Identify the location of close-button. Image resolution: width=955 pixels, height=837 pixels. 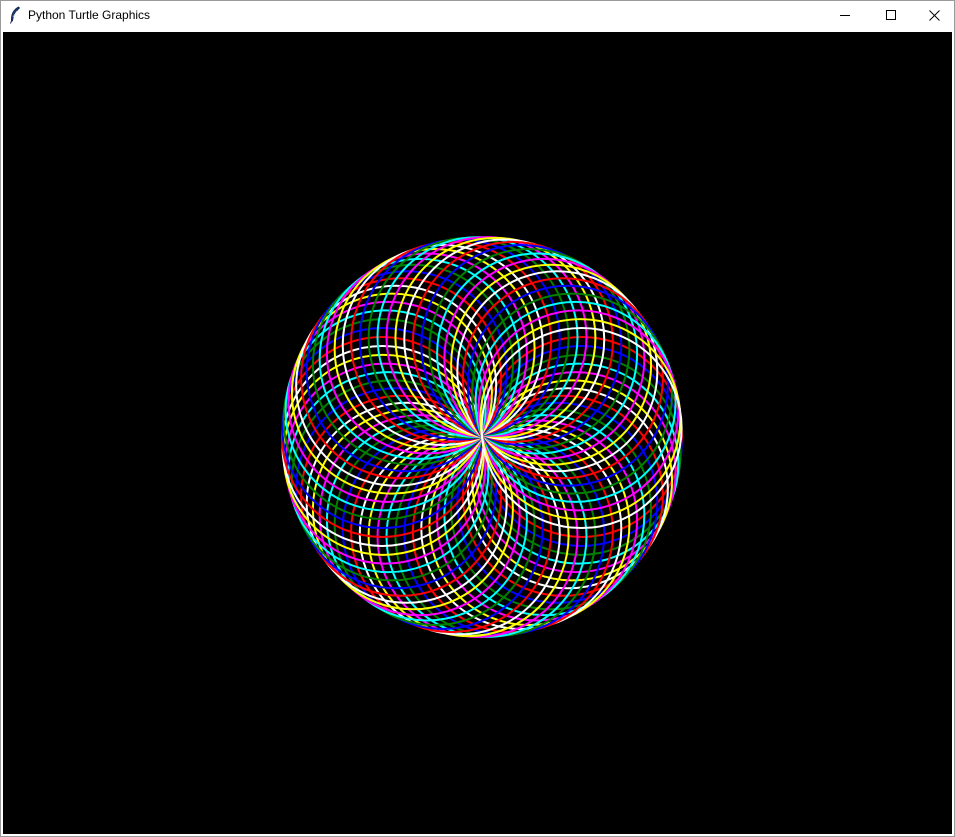
(934, 15).